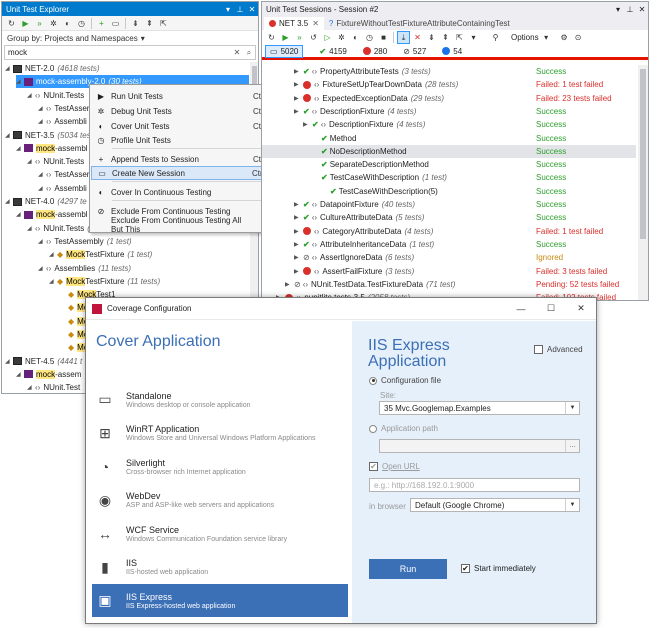 The height and width of the screenshot is (628, 650). I want to click on search-input: mock ✕ ⌕, so click(130, 52).